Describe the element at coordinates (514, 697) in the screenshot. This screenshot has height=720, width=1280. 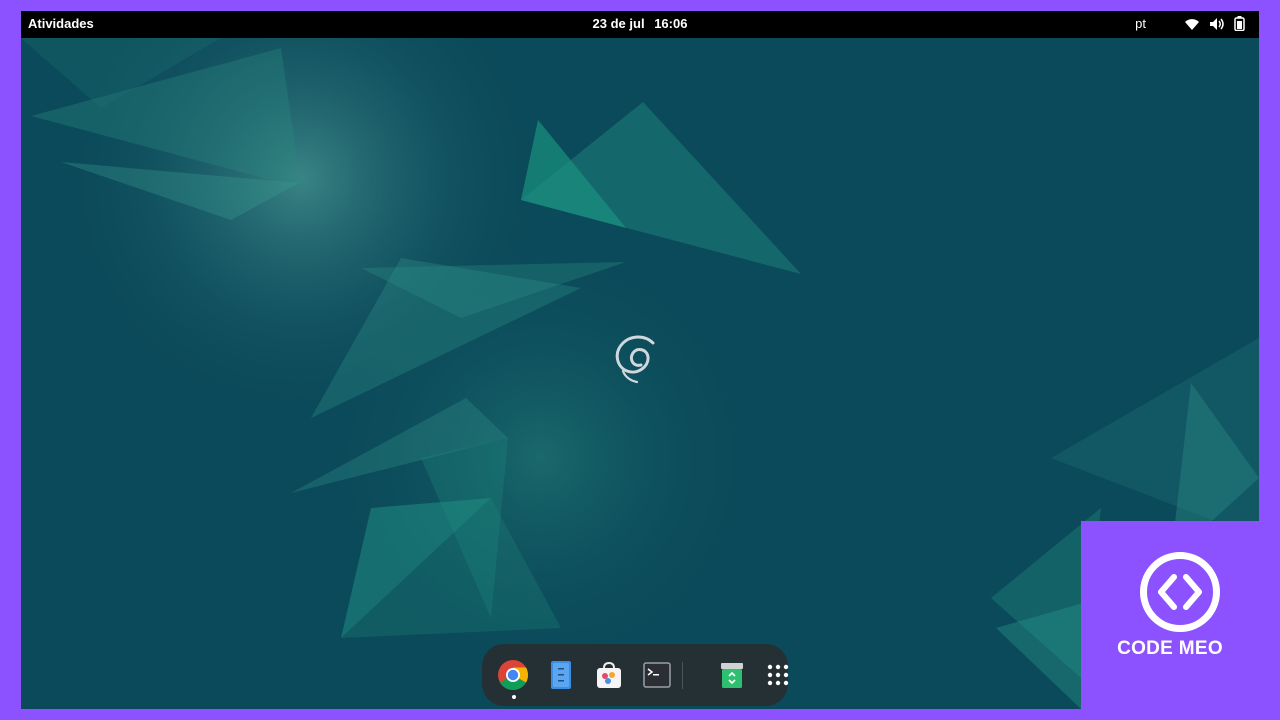
I see `running-indicator` at that location.